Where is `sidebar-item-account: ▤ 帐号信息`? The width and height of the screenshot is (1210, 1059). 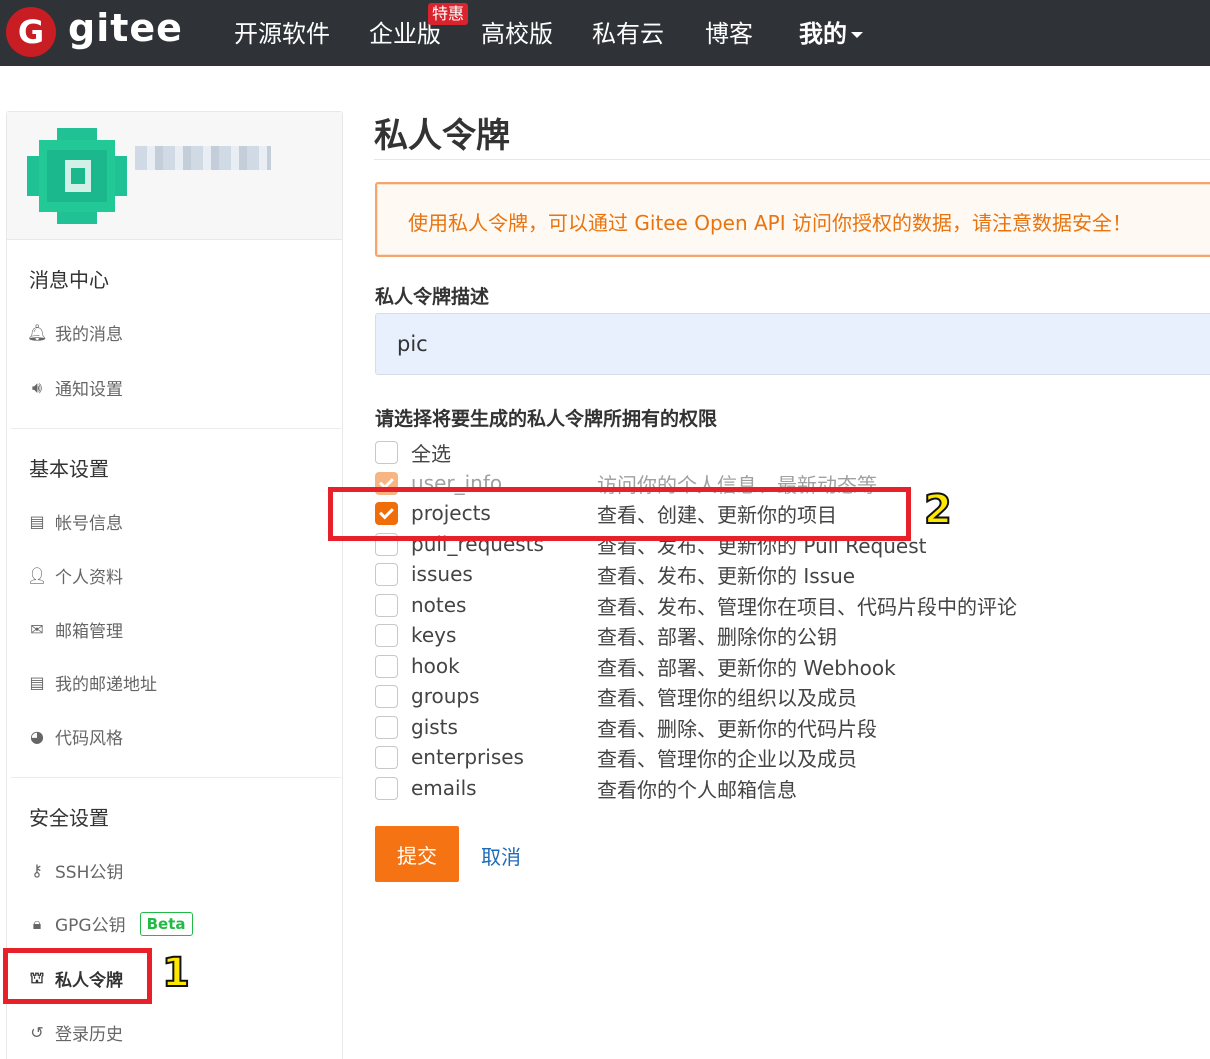
sidebar-item-account: ▤ 帐号信息 is located at coordinates (75, 521).